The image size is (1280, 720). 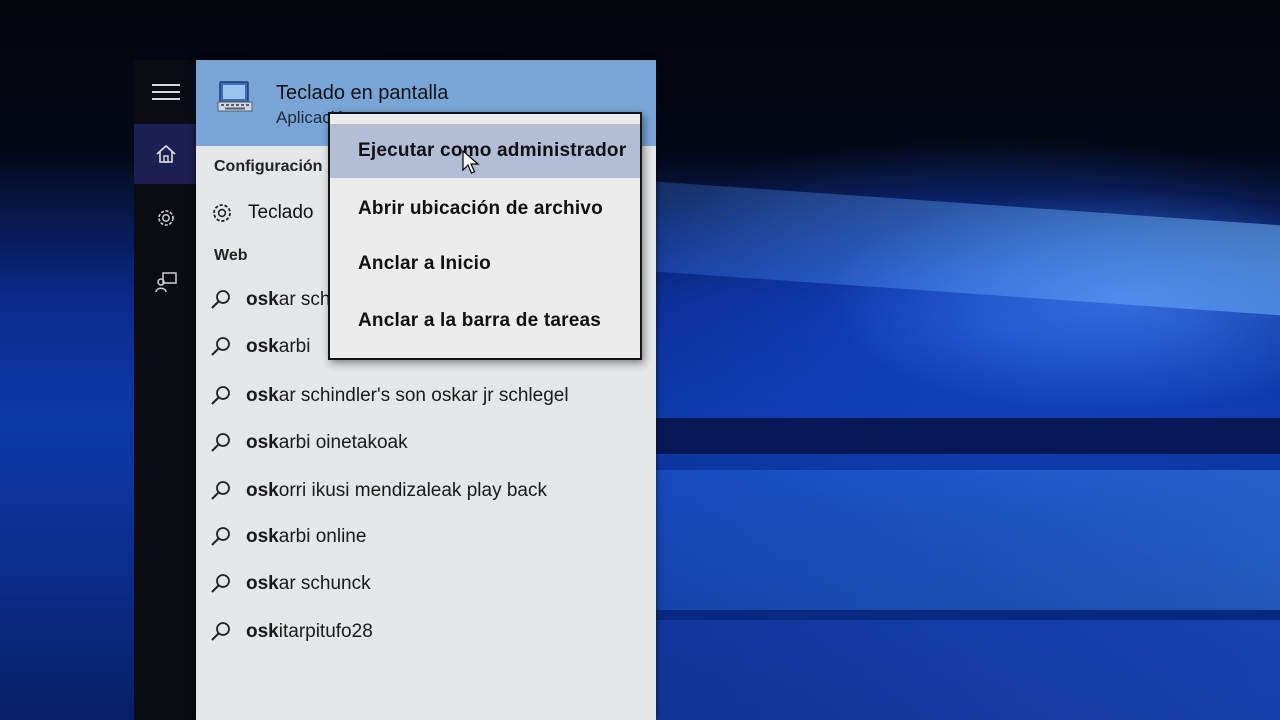 I want to click on wallpaper-light-beam, so click(x=960, y=250).